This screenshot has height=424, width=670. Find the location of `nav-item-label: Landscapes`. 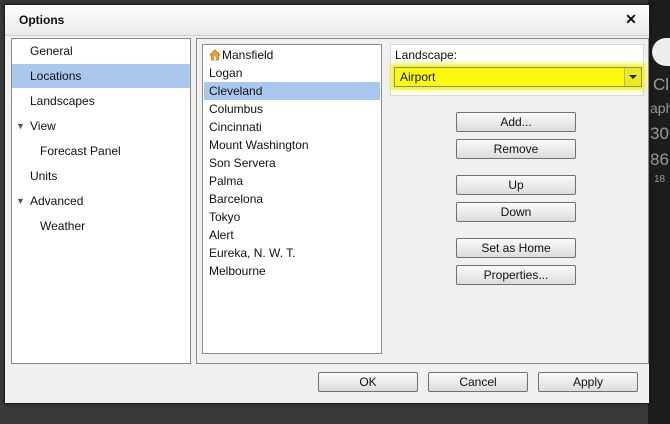

nav-item-label: Landscapes is located at coordinates (62, 101).